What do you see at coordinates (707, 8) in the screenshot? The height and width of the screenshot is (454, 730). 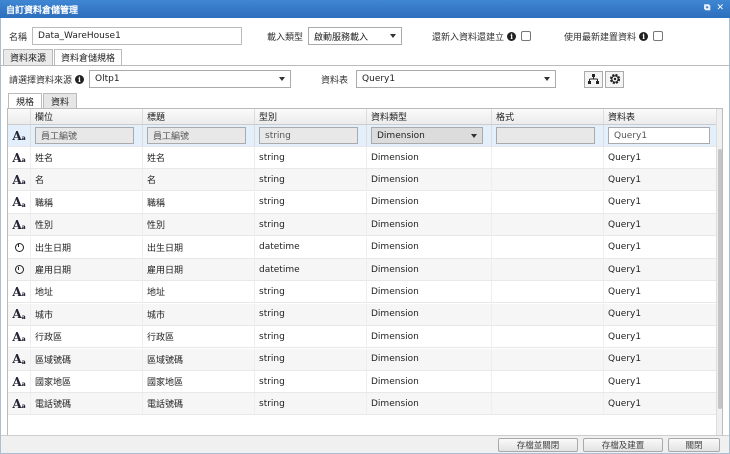 I see `restore-icon: ⧉` at bounding box center [707, 8].